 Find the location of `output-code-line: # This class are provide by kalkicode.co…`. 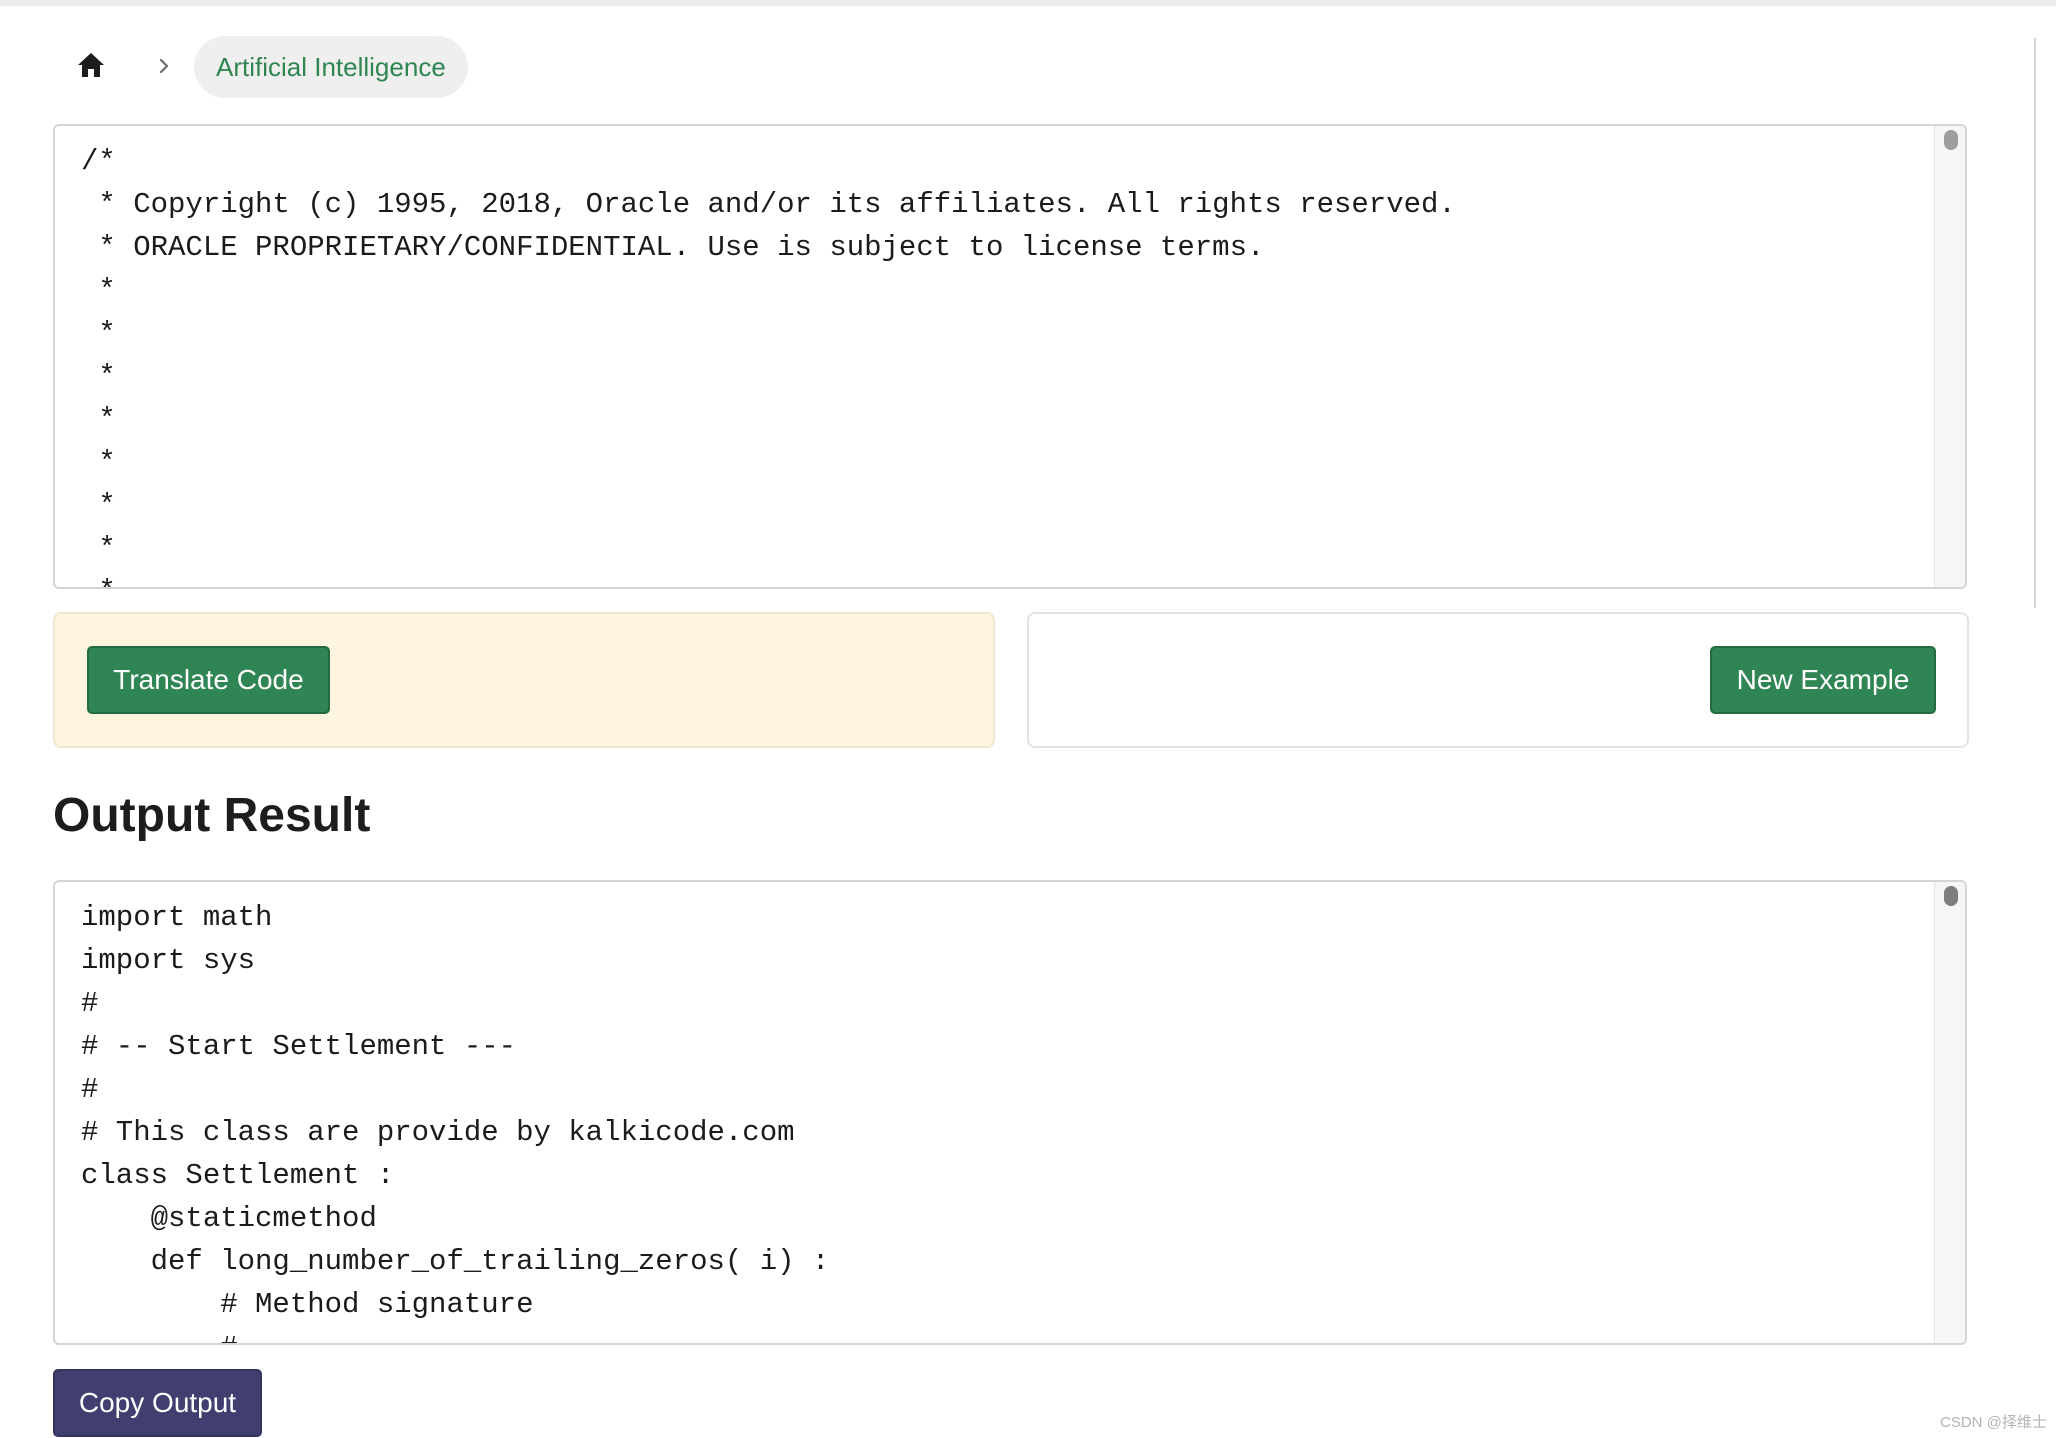

output-code-line: # This class are provide by kalkicode.co… is located at coordinates (438, 1132).